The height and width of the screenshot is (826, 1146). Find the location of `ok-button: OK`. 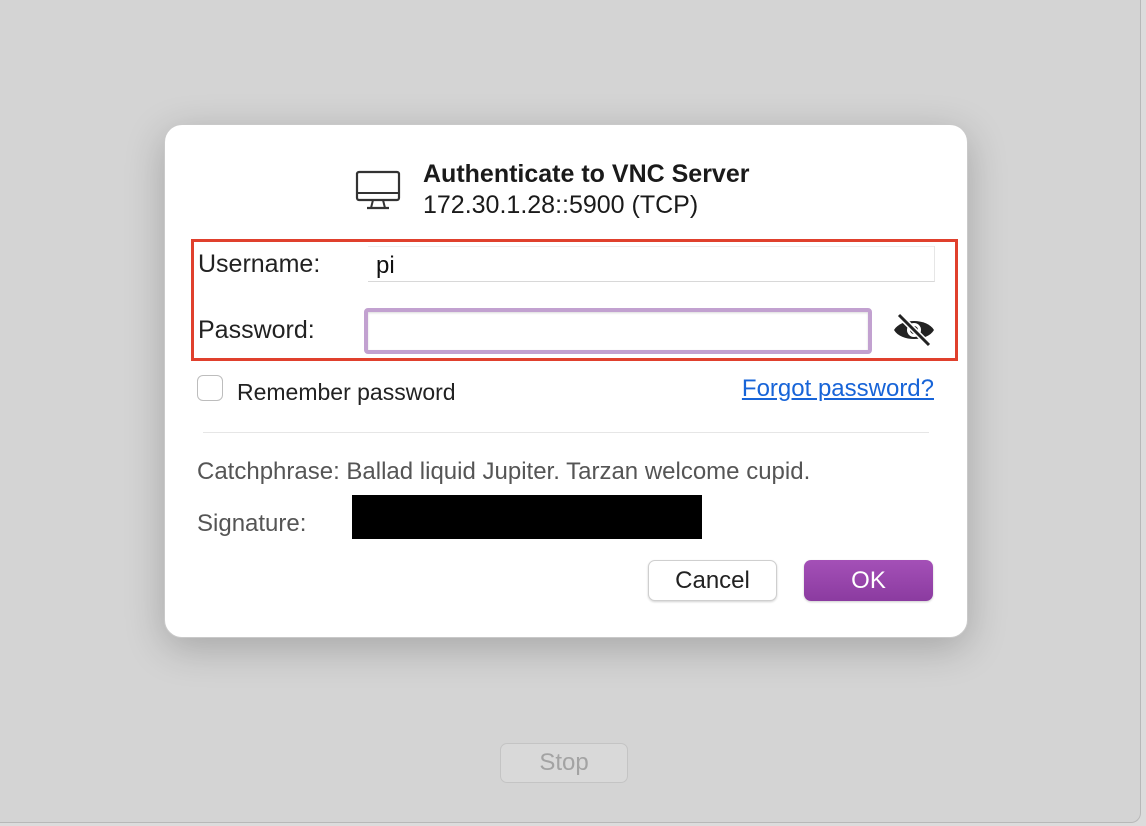

ok-button: OK is located at coordinates (868, 580).